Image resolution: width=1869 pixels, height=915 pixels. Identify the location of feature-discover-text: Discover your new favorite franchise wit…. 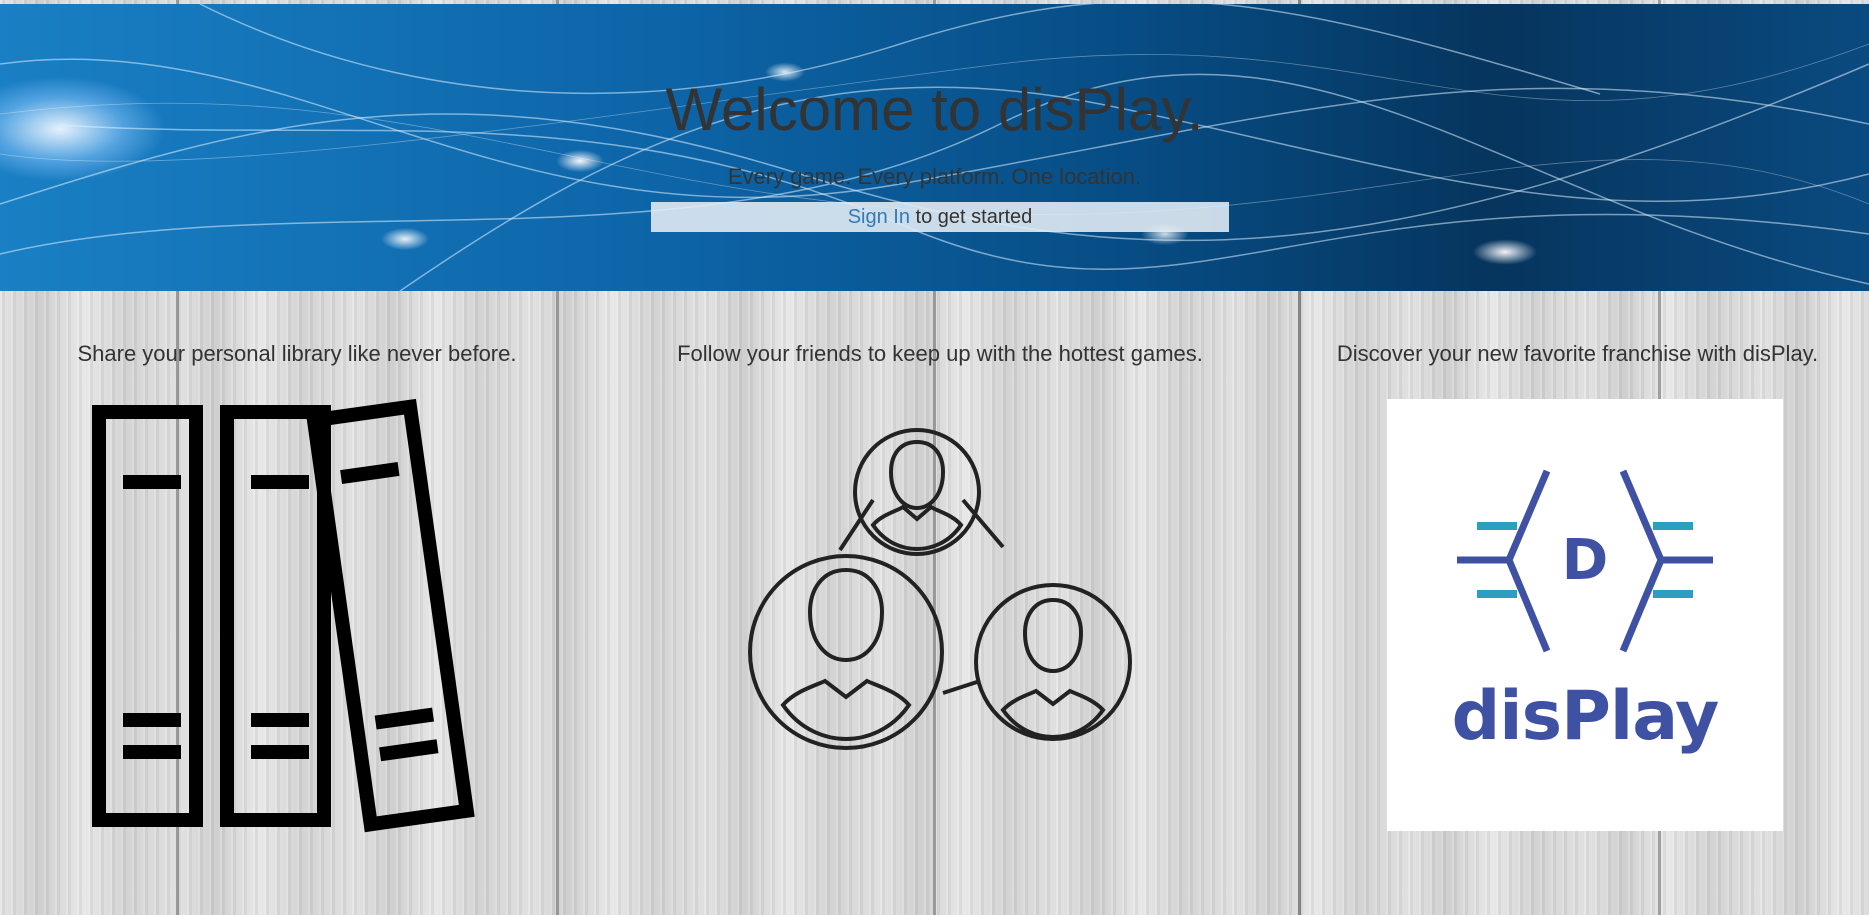
(1577, 353).